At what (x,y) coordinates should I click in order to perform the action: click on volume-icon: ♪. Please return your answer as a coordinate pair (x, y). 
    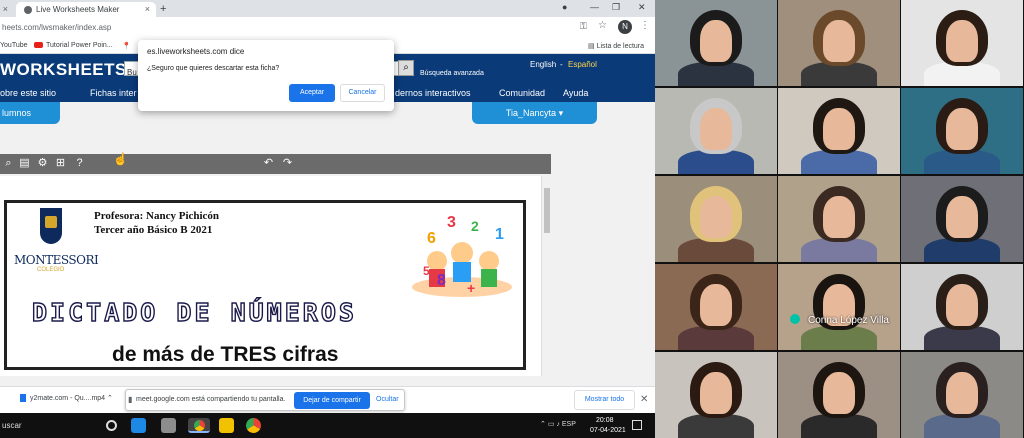
    Looking at the image, I should click on (558, 424).